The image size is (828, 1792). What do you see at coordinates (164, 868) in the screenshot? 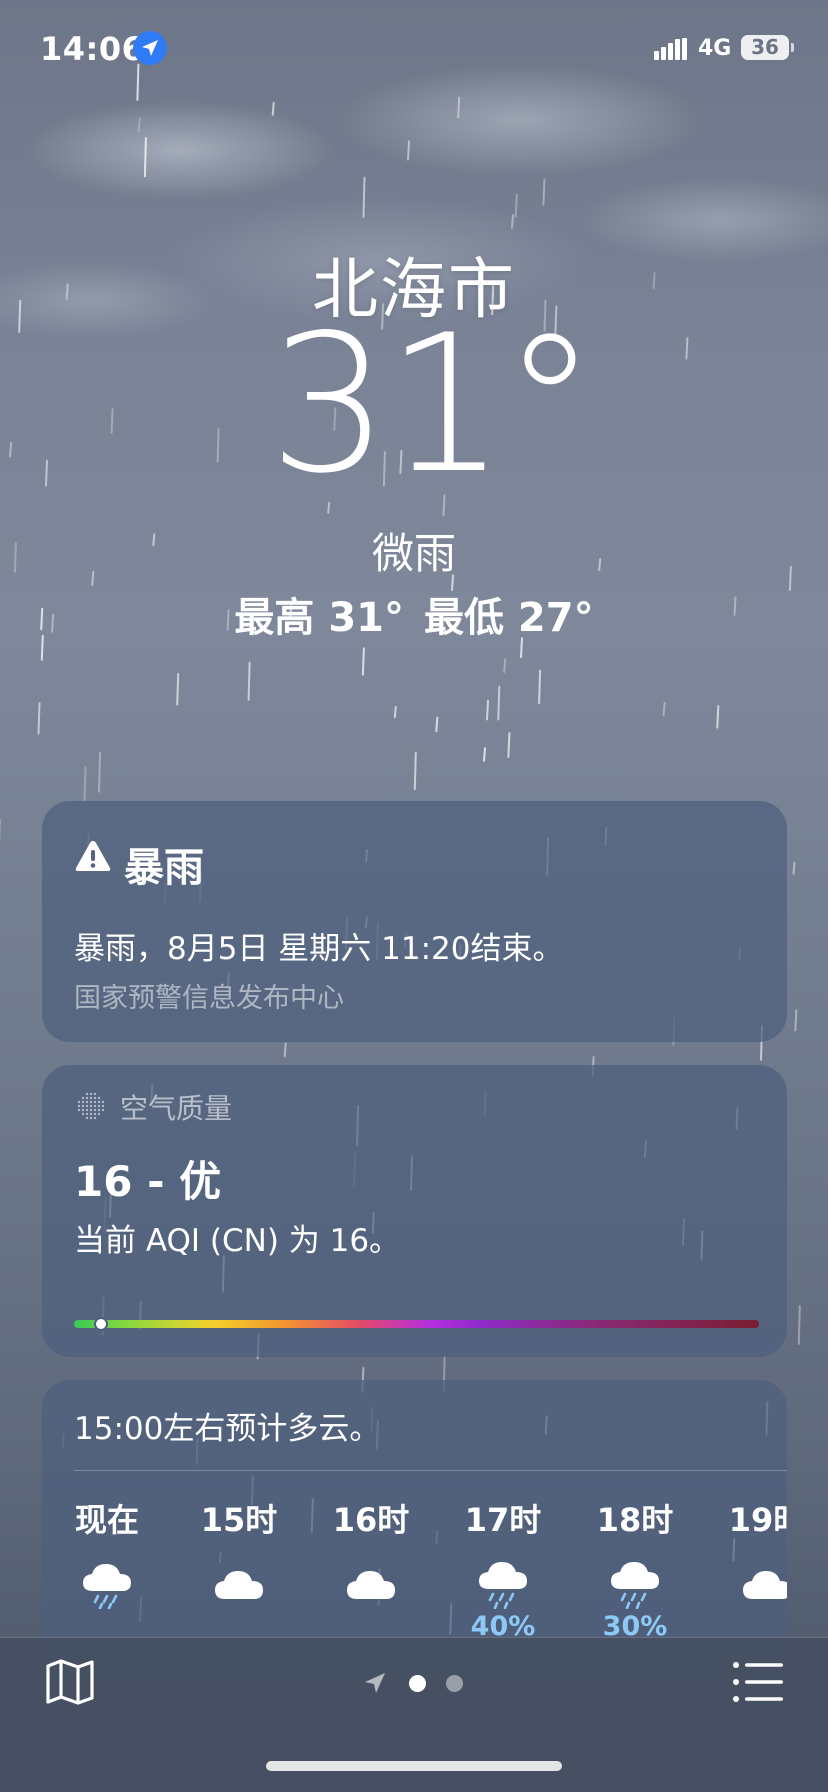
I see `alert-title: 暴雨` at bounding box center [164, 868].